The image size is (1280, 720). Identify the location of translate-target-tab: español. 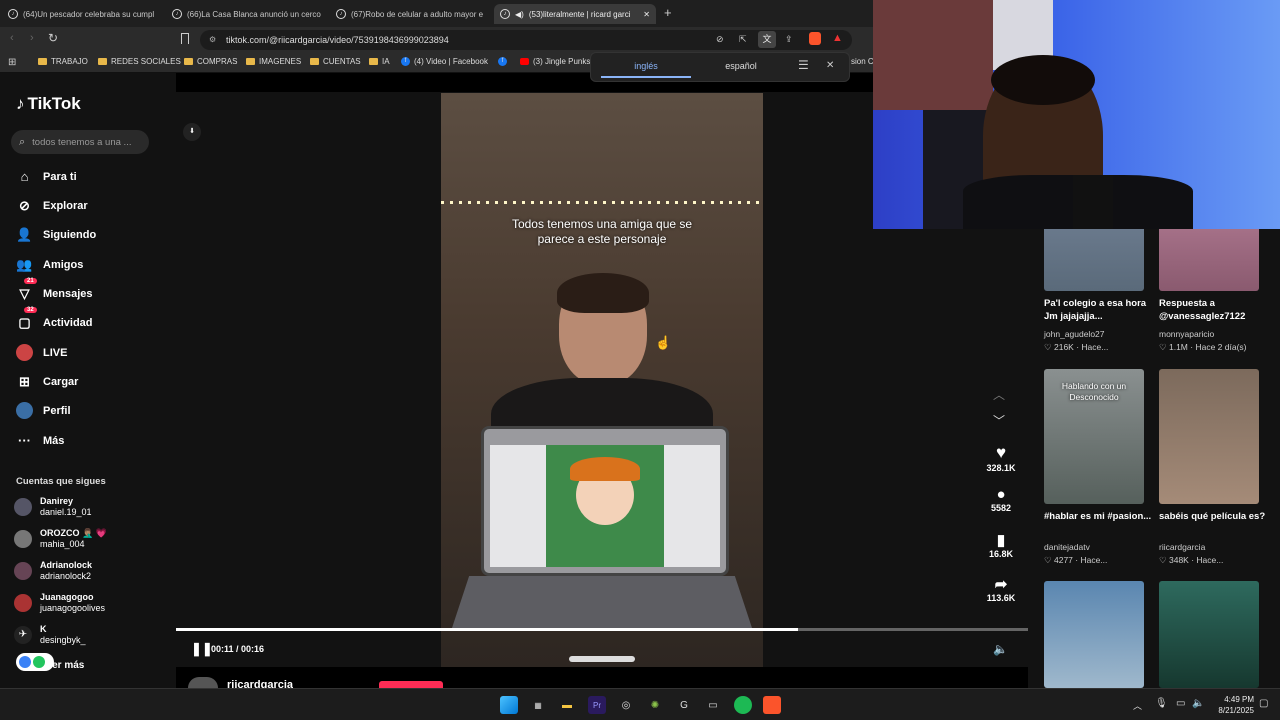
(741, 66).